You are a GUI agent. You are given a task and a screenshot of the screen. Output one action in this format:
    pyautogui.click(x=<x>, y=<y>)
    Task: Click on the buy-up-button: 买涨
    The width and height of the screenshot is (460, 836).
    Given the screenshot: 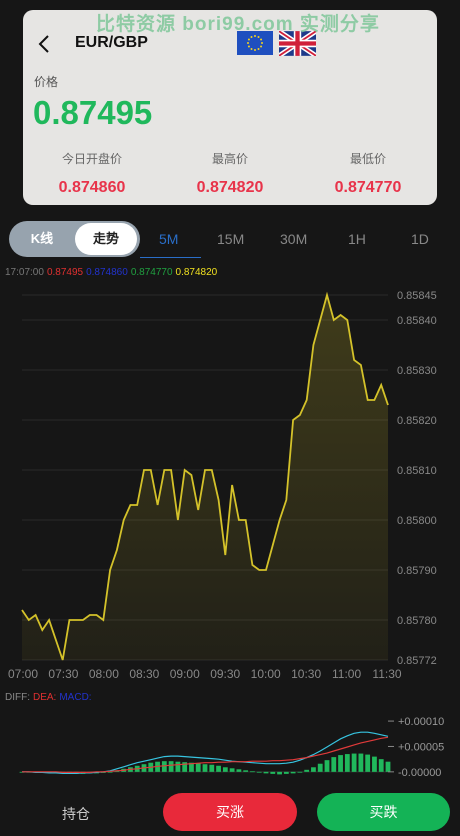 What is the action you would take?
    pyautogui.click(x=230, y=812)
    